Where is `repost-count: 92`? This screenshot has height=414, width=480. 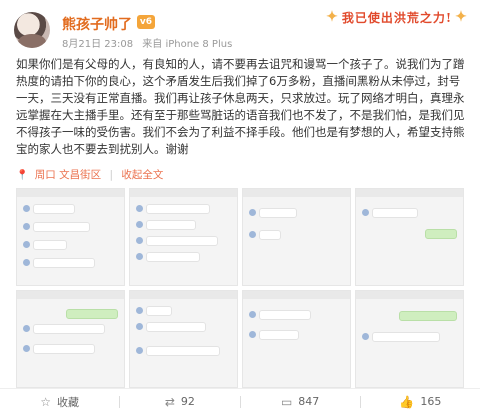
repost-count: 92 is located at coordinates (187, 401).